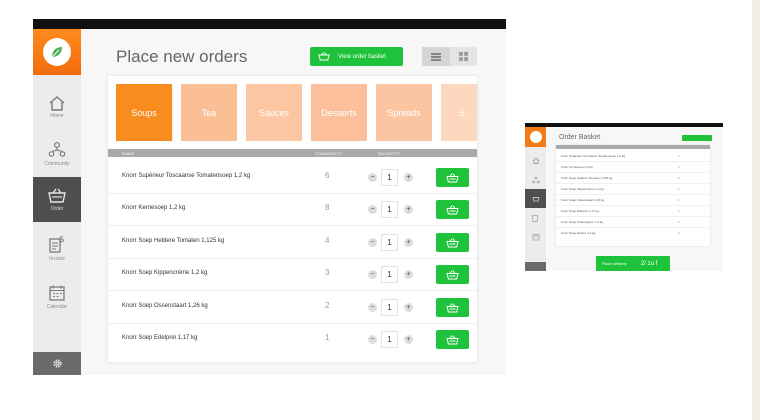  I want to click on view-basket-button: View order basket, so click(356, 56).